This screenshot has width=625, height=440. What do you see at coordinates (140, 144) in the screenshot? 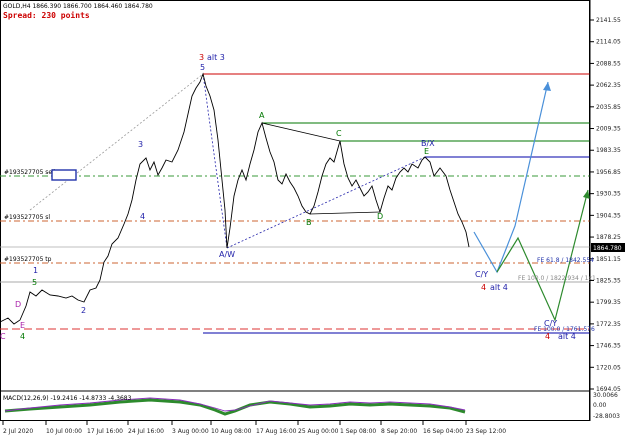
I see `wave-label-3: 3` at bounding box center [140, 144].